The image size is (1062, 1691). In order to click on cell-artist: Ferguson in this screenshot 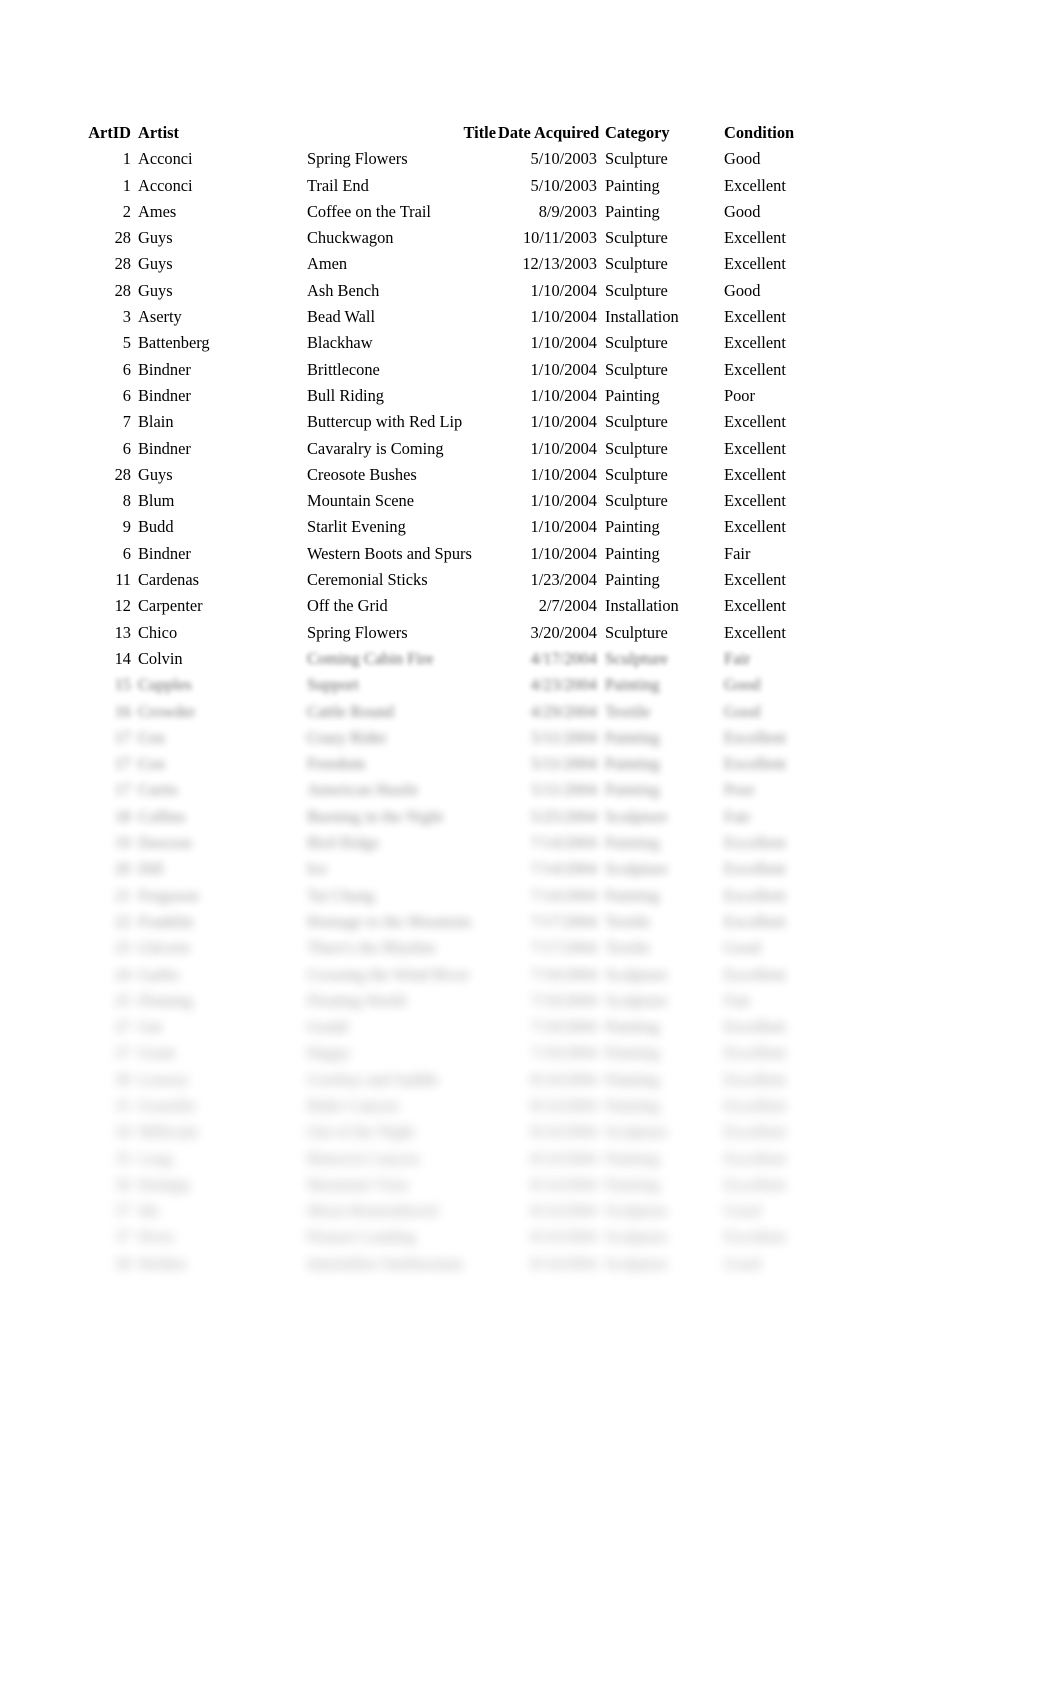, I will do `click(168, 895)`.